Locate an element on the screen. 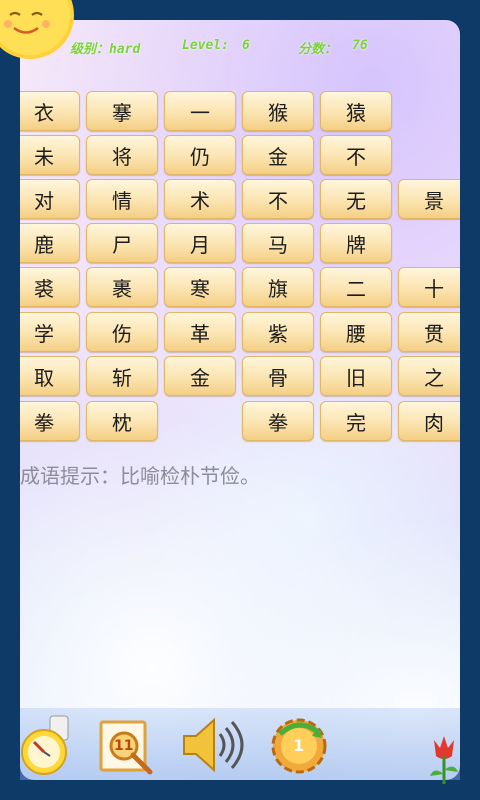 The width and height of the screenshot is (480, 800). char-tile: 骨 is located at coordinates (278, 376).